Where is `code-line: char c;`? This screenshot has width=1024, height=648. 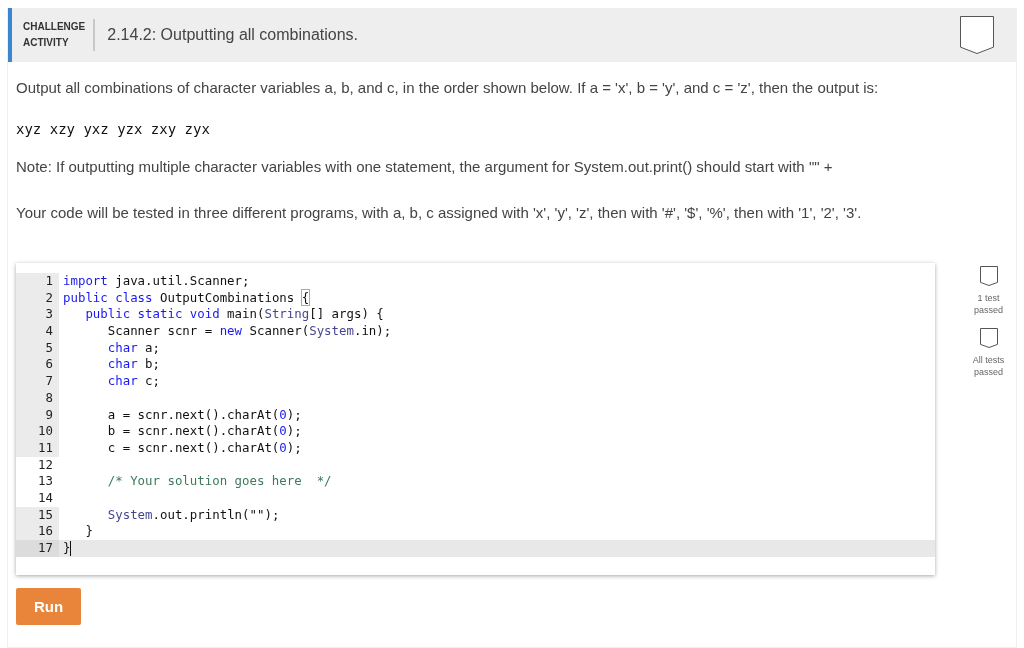
code-line: char c; is located at coordinates (111, 381).